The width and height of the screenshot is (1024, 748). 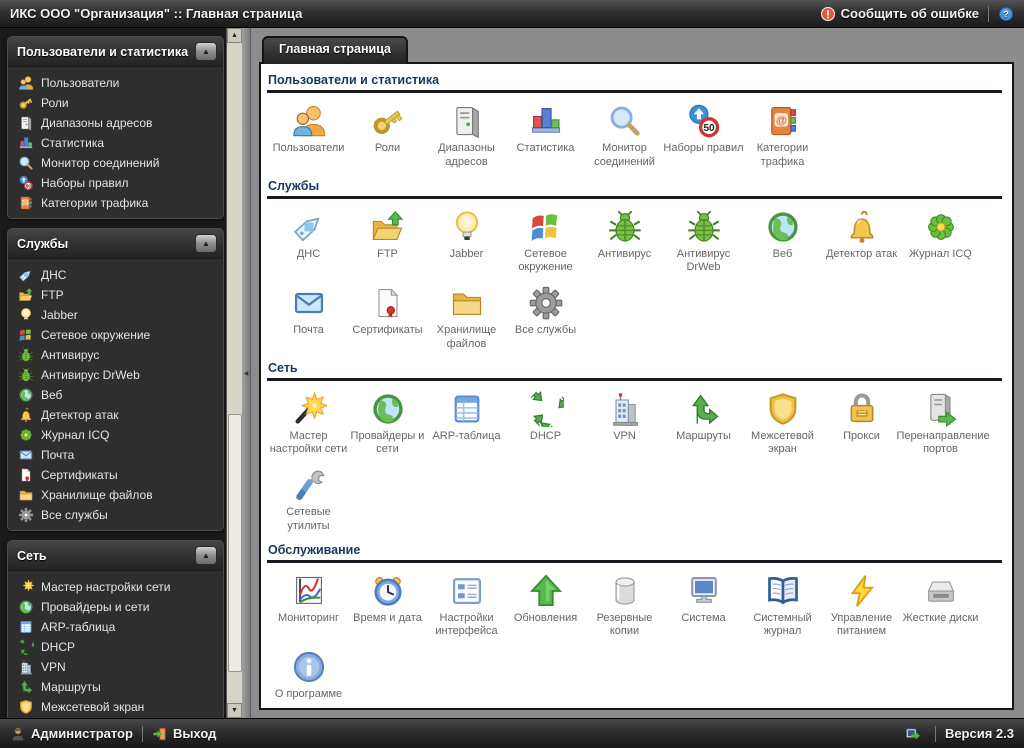 I want to click on sidebar-item: ДНС, so click(x=116, y=275).